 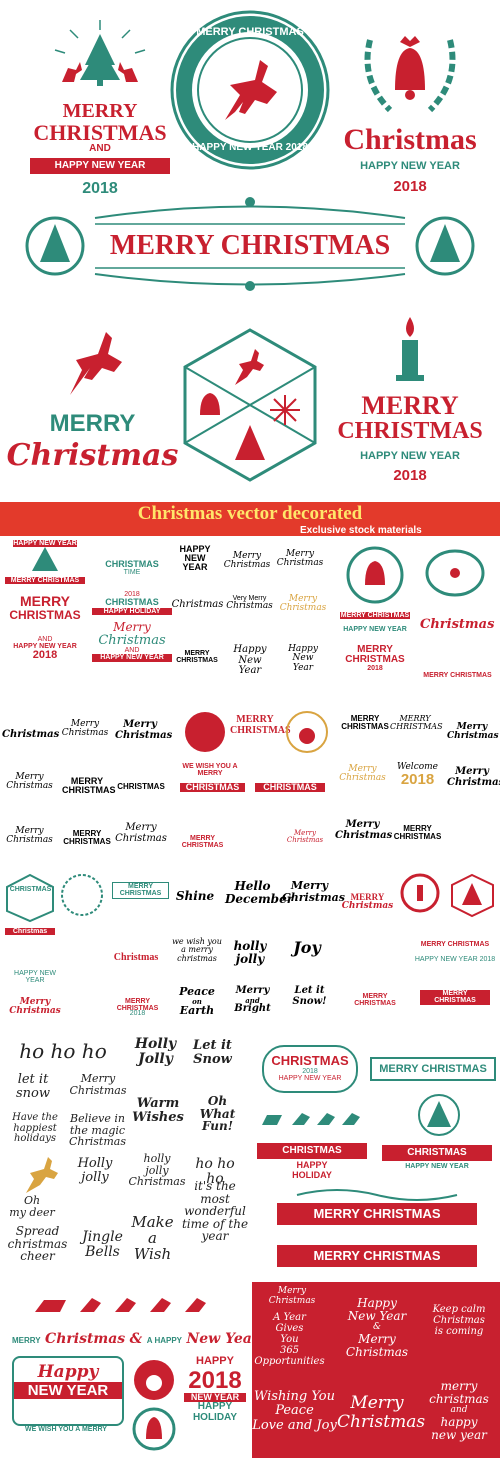 What do you see at coordinates (37, 1244) in the screenshot?
I see `lt-scc: Spread christmas cheer` at bounding box center [37, 1244].